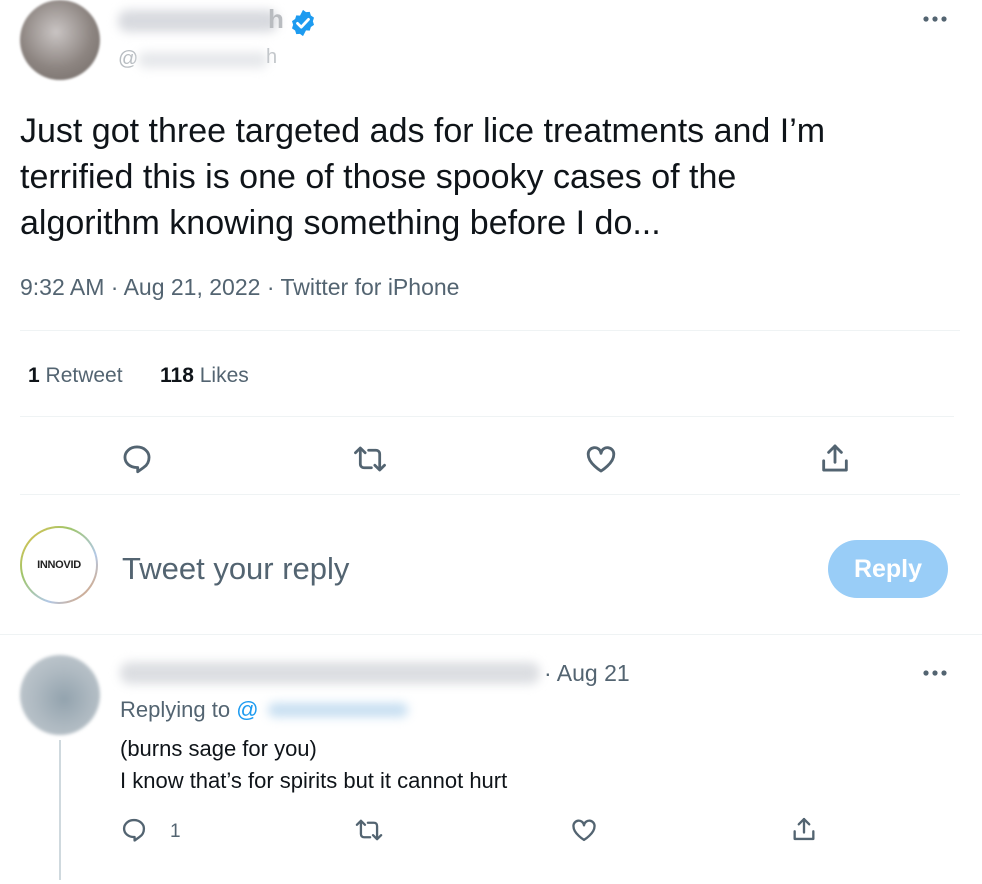  What do you see at coordinates (203, 60) in the screenshot?
I see `author-handle-blurred` at bounding box center [203, 60].